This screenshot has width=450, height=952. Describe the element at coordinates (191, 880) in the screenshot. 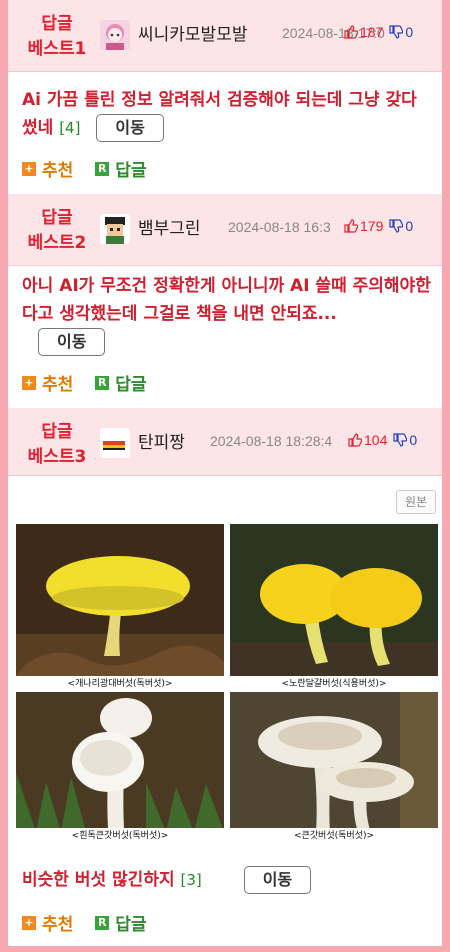

I see `comment-count: [3]` at that location.